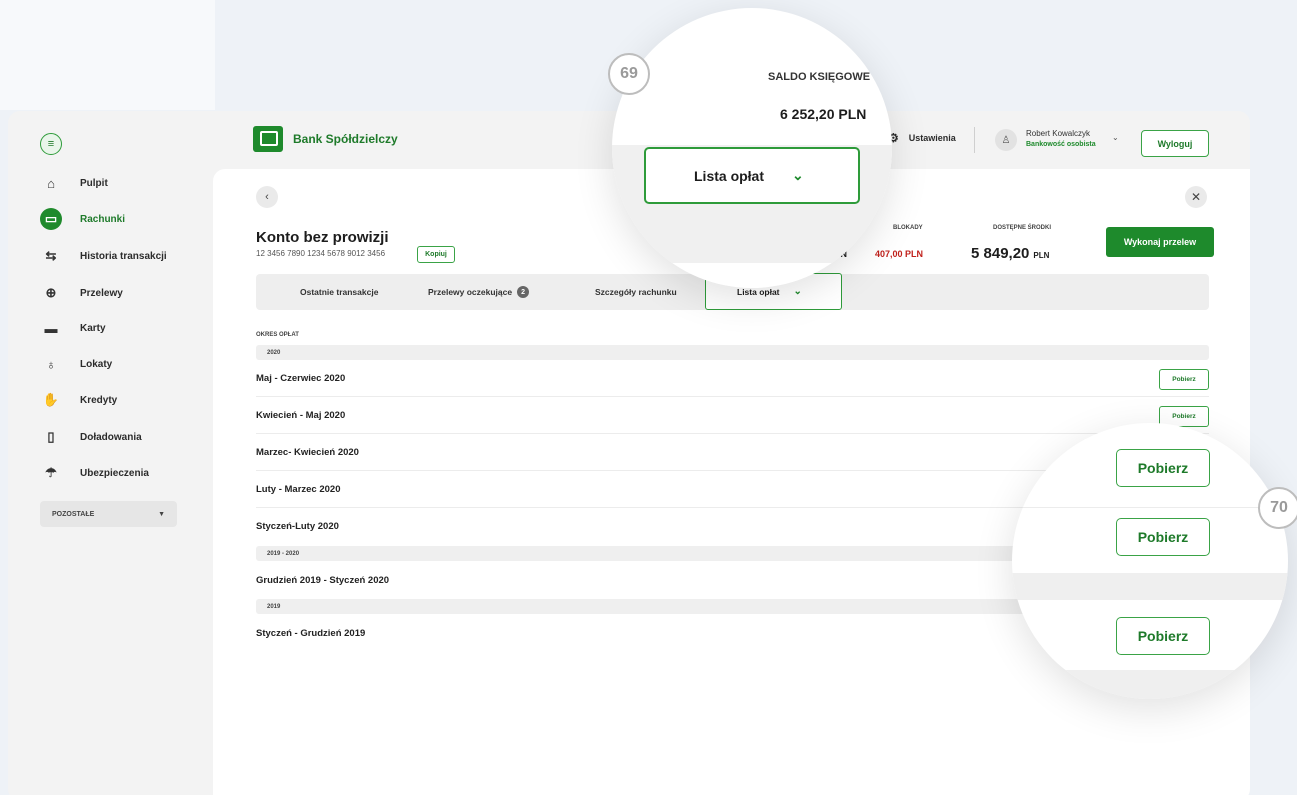 The width and height of the screenshot is (1297, 795). What do you see at coordinates (301, 378) in the screenshot?
I see `fee-period: Maj - Czerwiec 2020` at bounding box center [301, 378].